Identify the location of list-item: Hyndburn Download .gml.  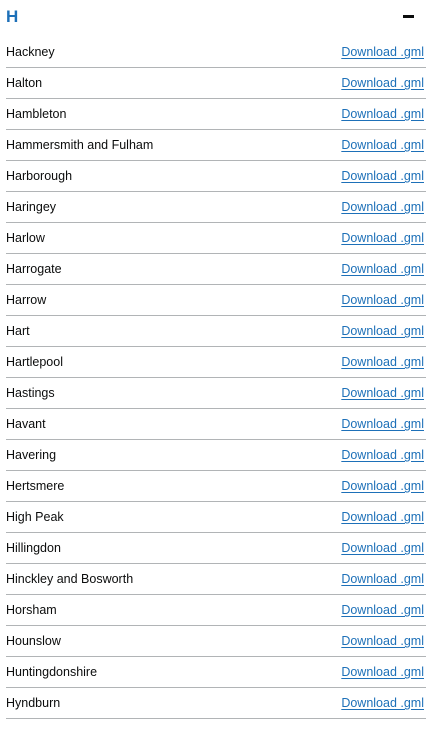
(216, 703).